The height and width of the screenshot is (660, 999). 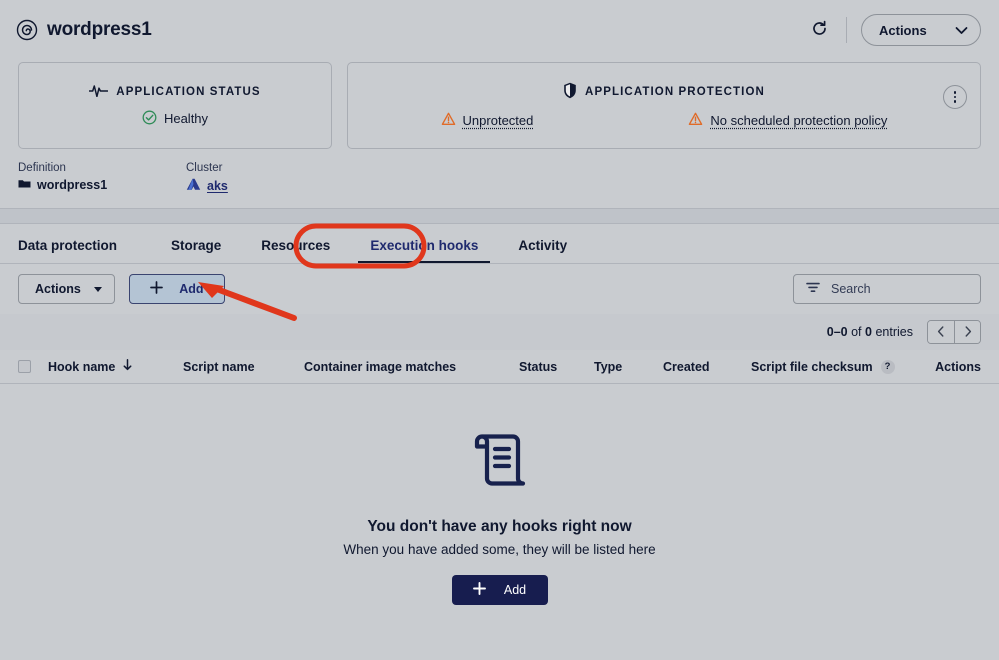 What do you see at coordinates (127, 366) in the screenshot?
I see `arrow-down-icon` at bounding box center [127, 366].